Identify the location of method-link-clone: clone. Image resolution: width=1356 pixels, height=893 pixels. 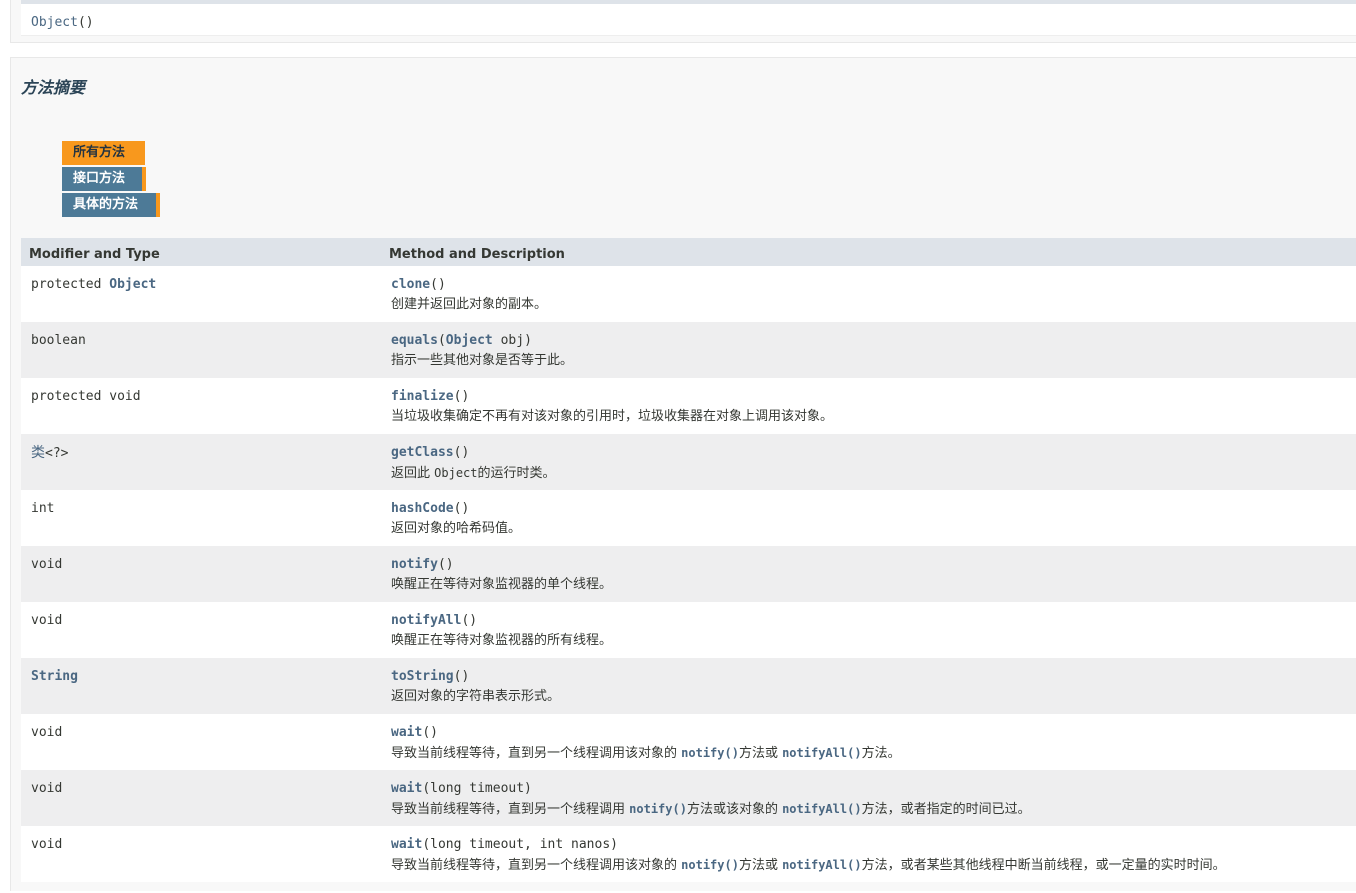
(410, 284).